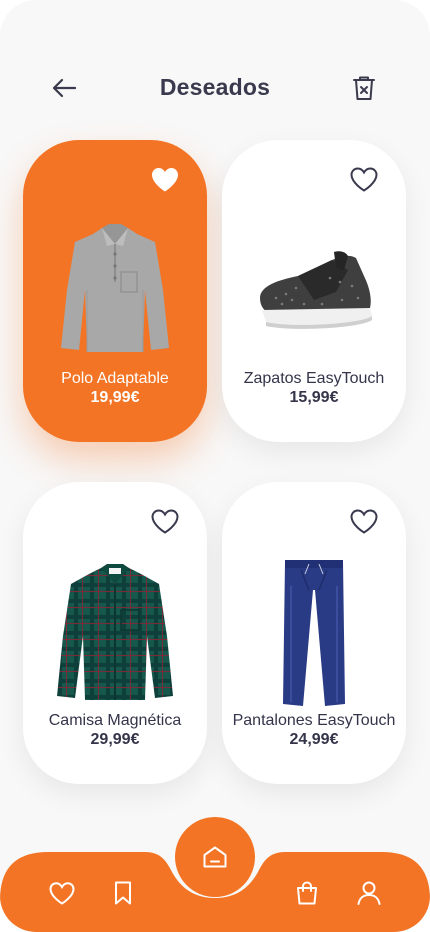 The image size is (430, 932). I want to click on delete-button, so click(364, 88).